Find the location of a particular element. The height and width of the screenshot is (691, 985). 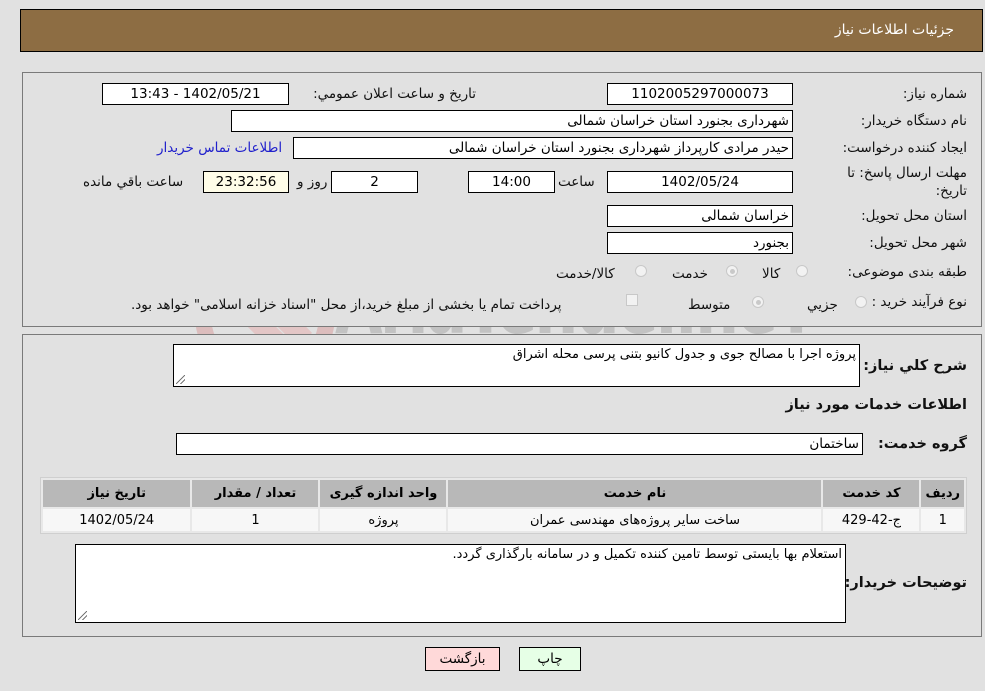

province-field: خراسان شمالی is located at coordinates (700, 216).